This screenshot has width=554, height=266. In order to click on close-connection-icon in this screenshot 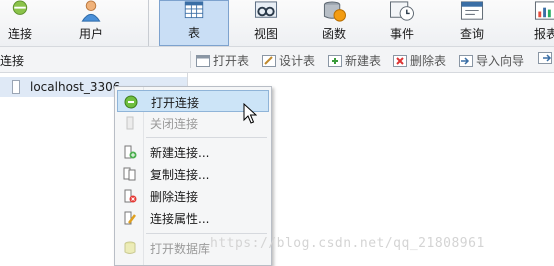, I will do `click(130, 123)`.